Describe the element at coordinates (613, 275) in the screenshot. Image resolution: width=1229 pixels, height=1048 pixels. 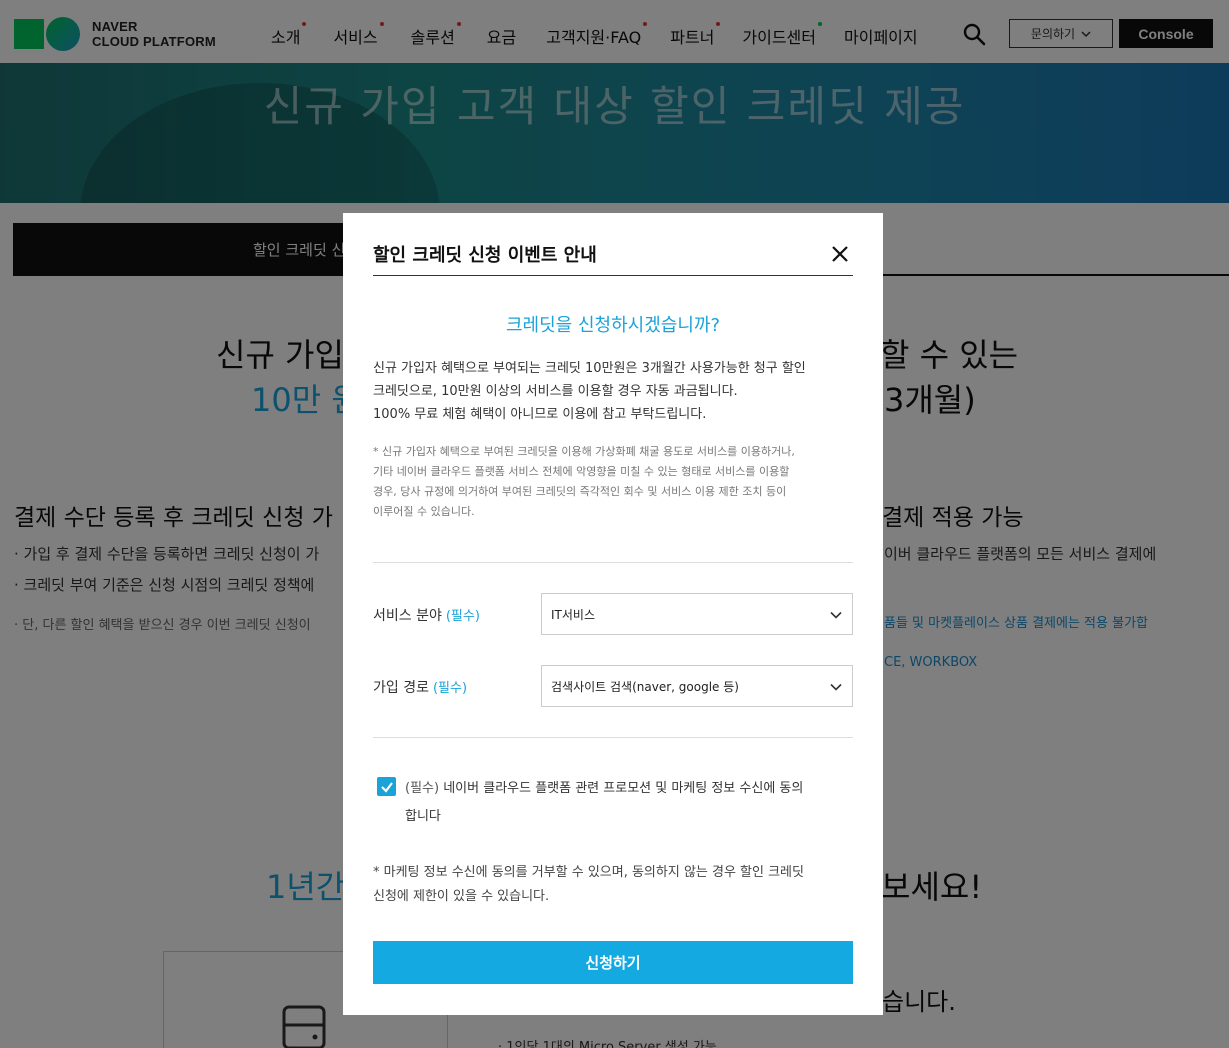
I see `modal-title-divider` at that location.